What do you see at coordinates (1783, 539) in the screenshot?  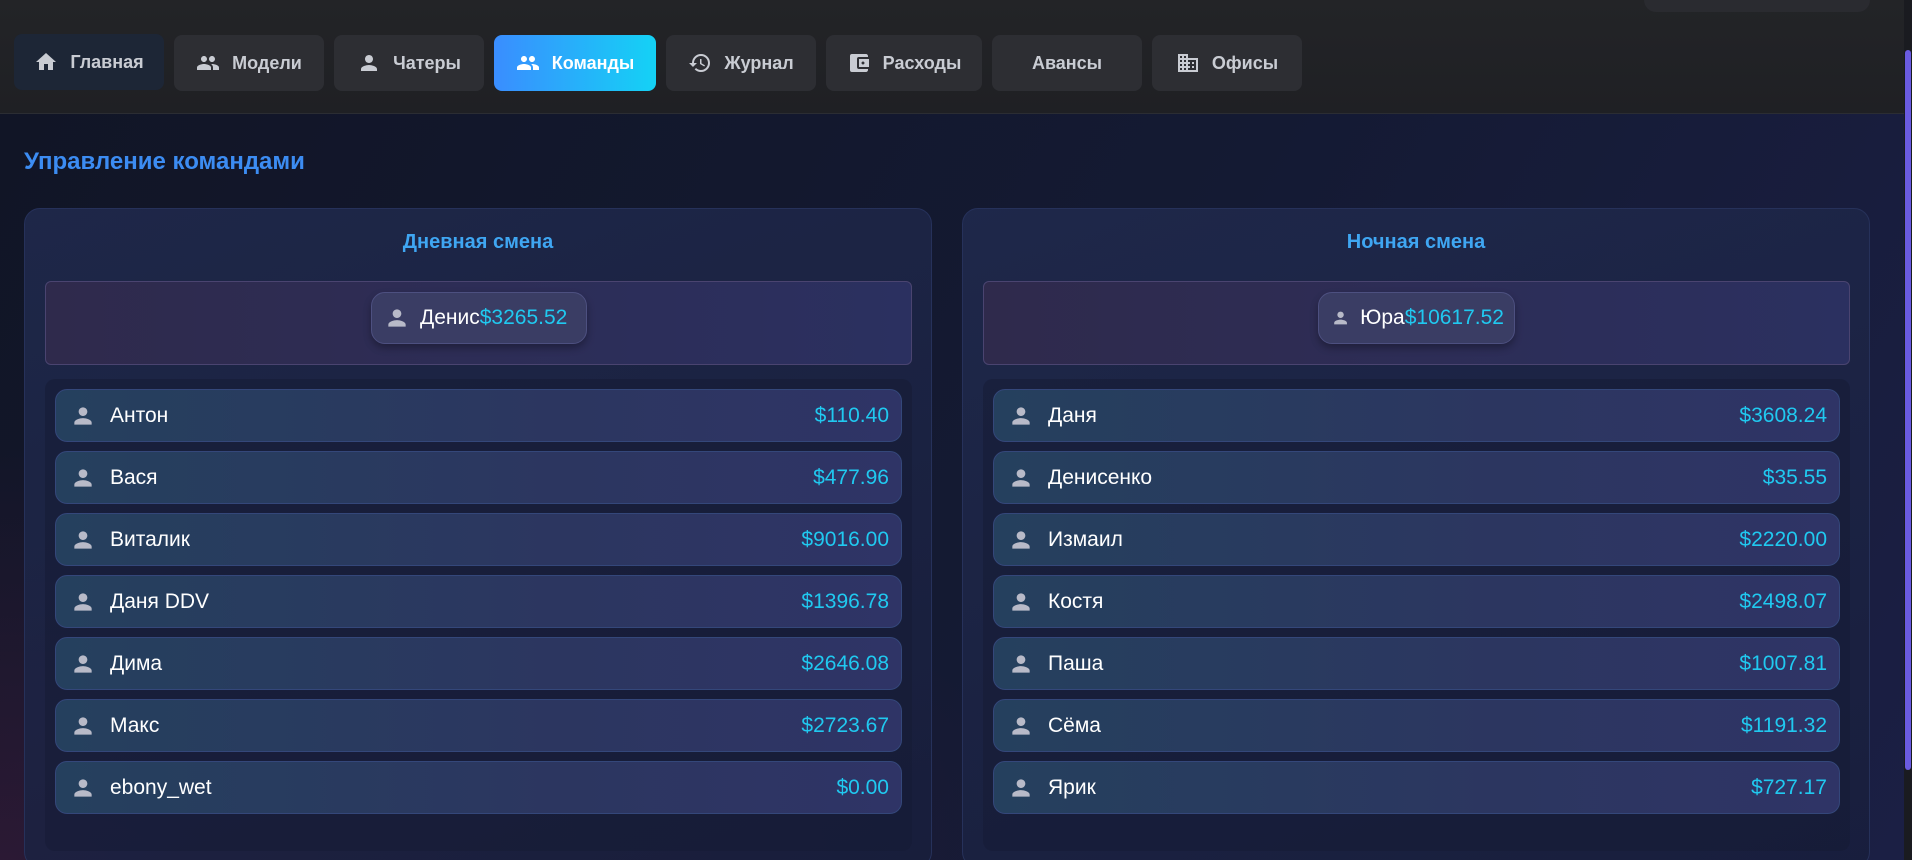 I see `member-amount: $2220.00` at bounding box center [1783, 539].